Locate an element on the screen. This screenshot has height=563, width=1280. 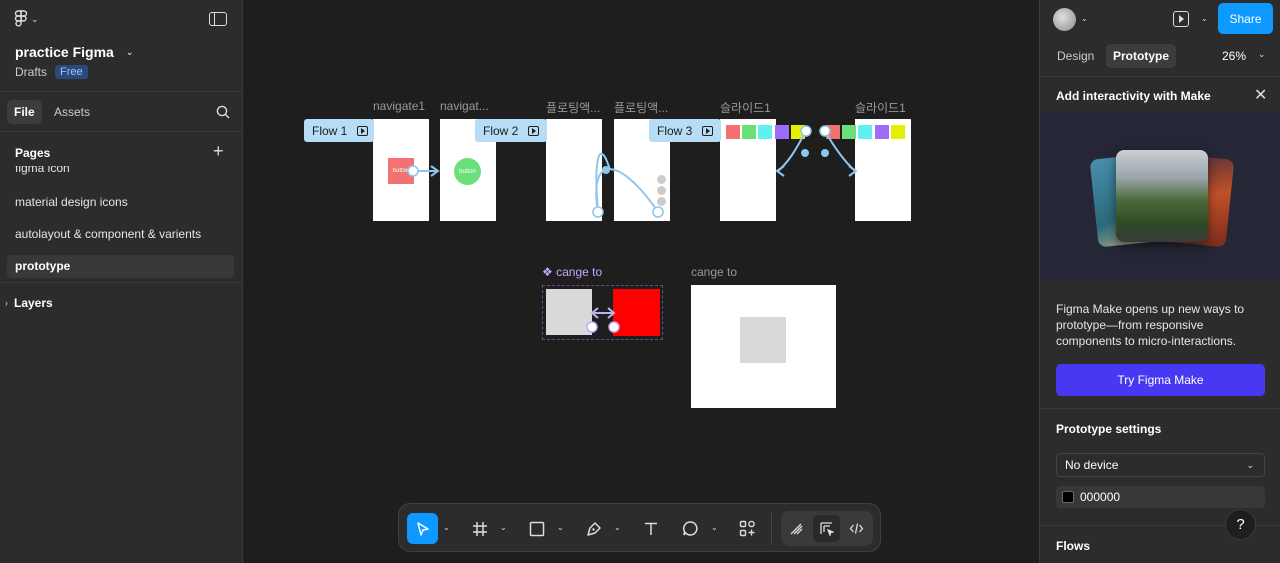
flow-tag-1: Flow 1 is located at coordinates (339, 130).